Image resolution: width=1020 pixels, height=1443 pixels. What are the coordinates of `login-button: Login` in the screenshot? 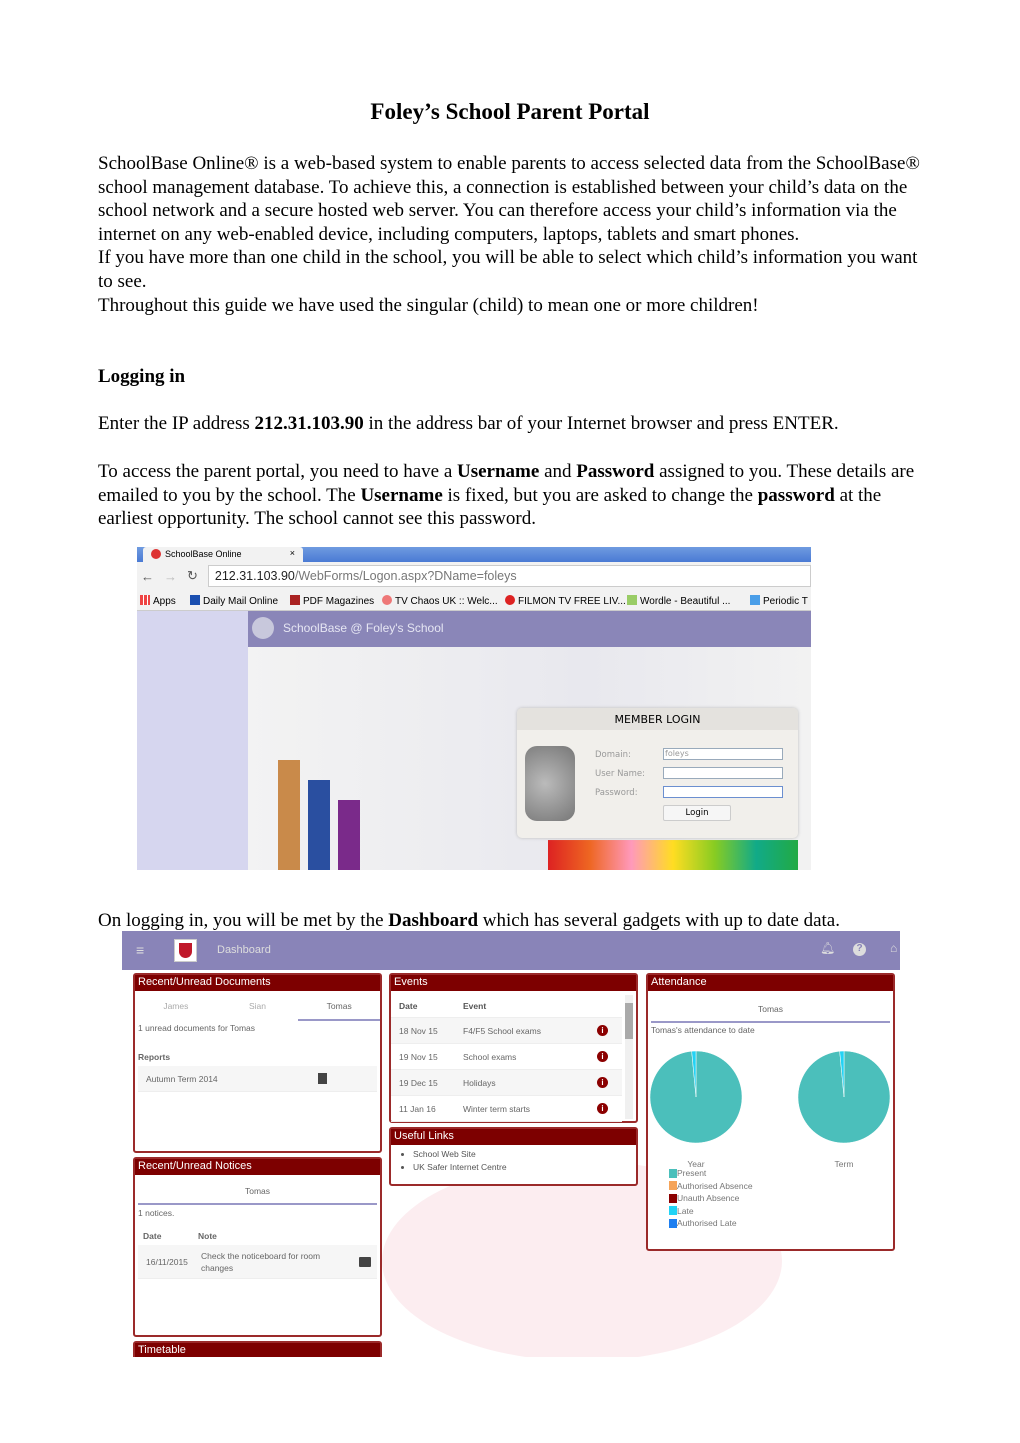 It's located at (697, 813).